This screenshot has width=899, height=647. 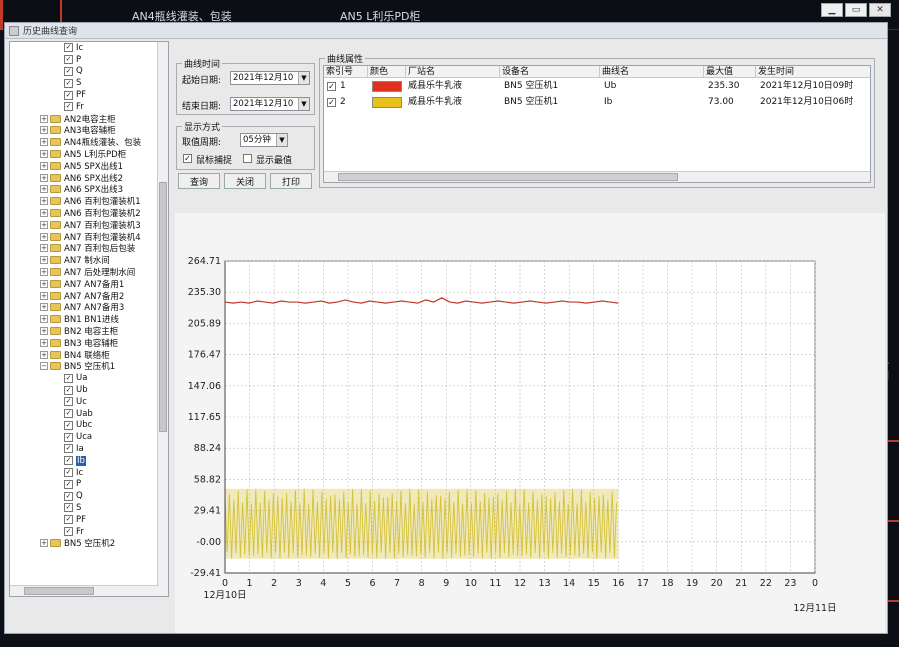 I want to click on tree-item: + AN6 百利包灌装机2, so click(x=89, y=213).